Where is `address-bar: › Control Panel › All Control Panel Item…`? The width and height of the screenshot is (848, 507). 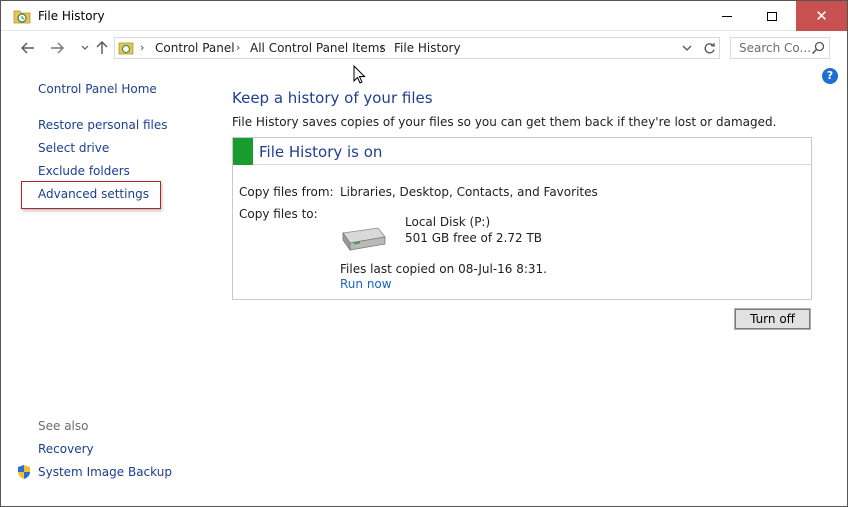
address-bar: › Control Panel › All Control Panel Item… is located at coordinates (417, 48).